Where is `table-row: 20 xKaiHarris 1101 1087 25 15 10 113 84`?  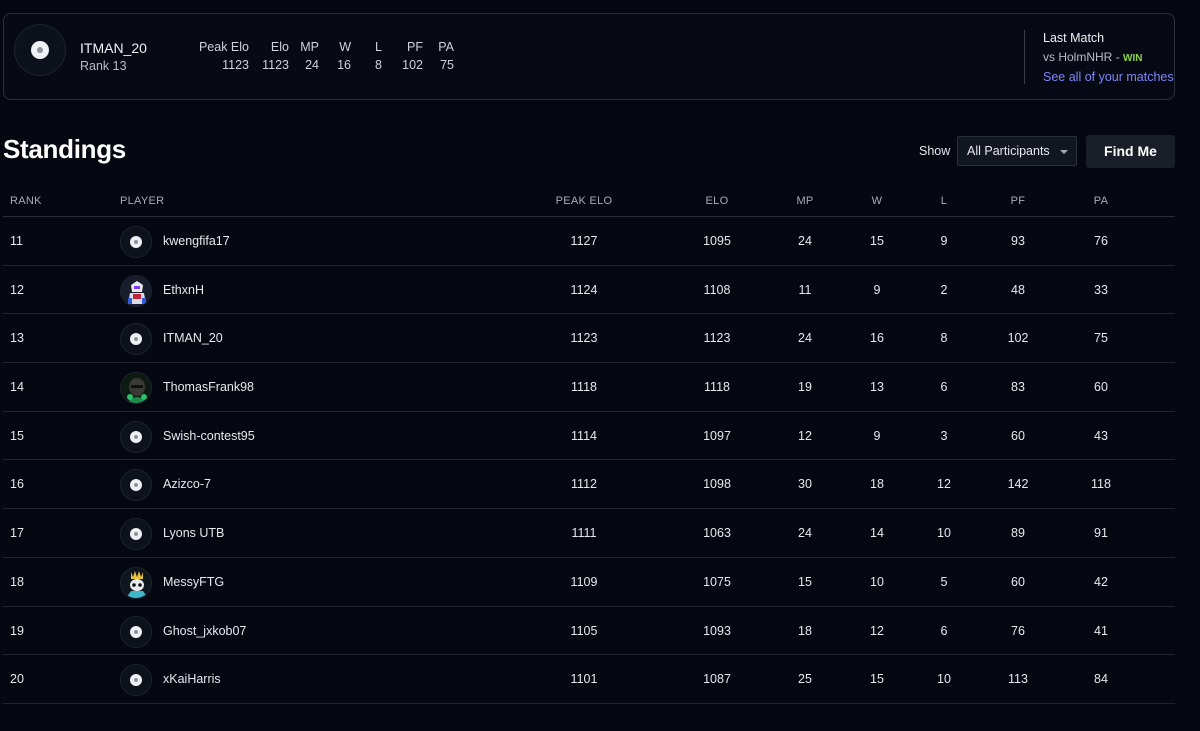 table-row: 20 xKaiHarris 1101 1087 25 15 10 113 84 is located at coordinates (589, 679).